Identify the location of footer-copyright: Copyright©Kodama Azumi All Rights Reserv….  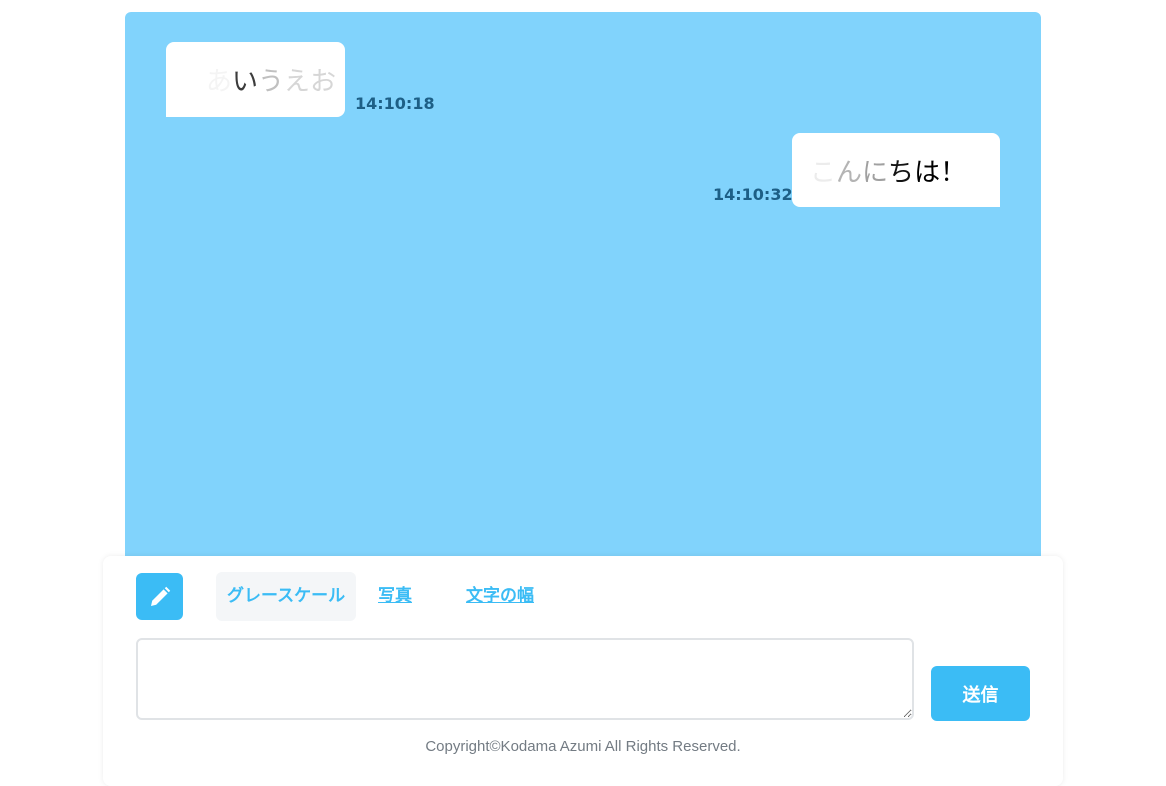
(583, 746).